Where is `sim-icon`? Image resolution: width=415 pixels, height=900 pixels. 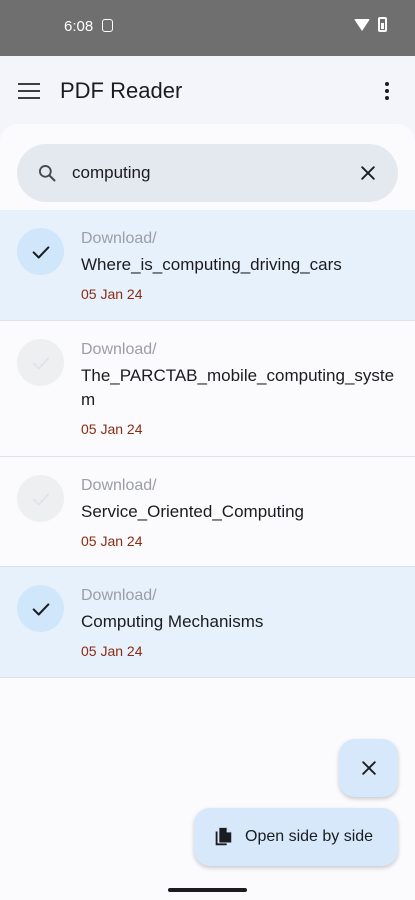
sim-icon is located at coordinates (107, 25).